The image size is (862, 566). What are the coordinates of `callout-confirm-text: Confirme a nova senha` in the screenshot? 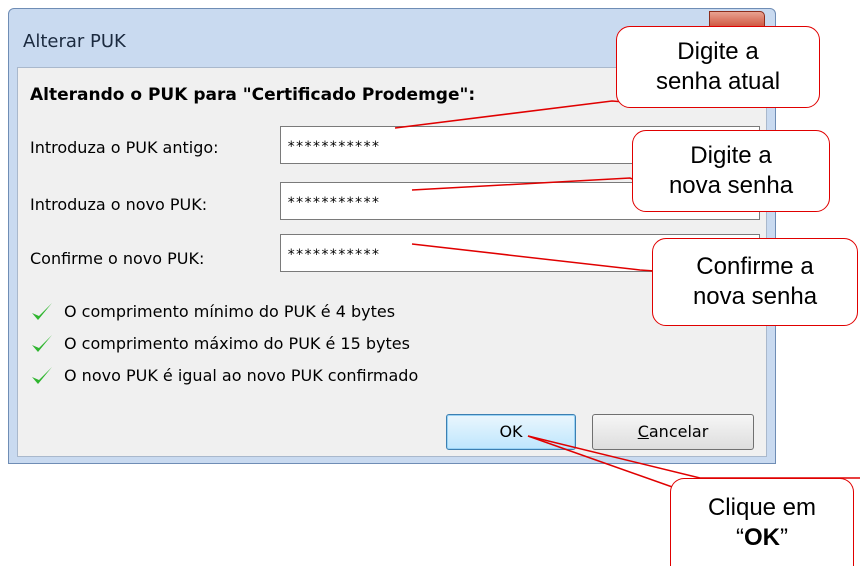 It's located at (755, 281).